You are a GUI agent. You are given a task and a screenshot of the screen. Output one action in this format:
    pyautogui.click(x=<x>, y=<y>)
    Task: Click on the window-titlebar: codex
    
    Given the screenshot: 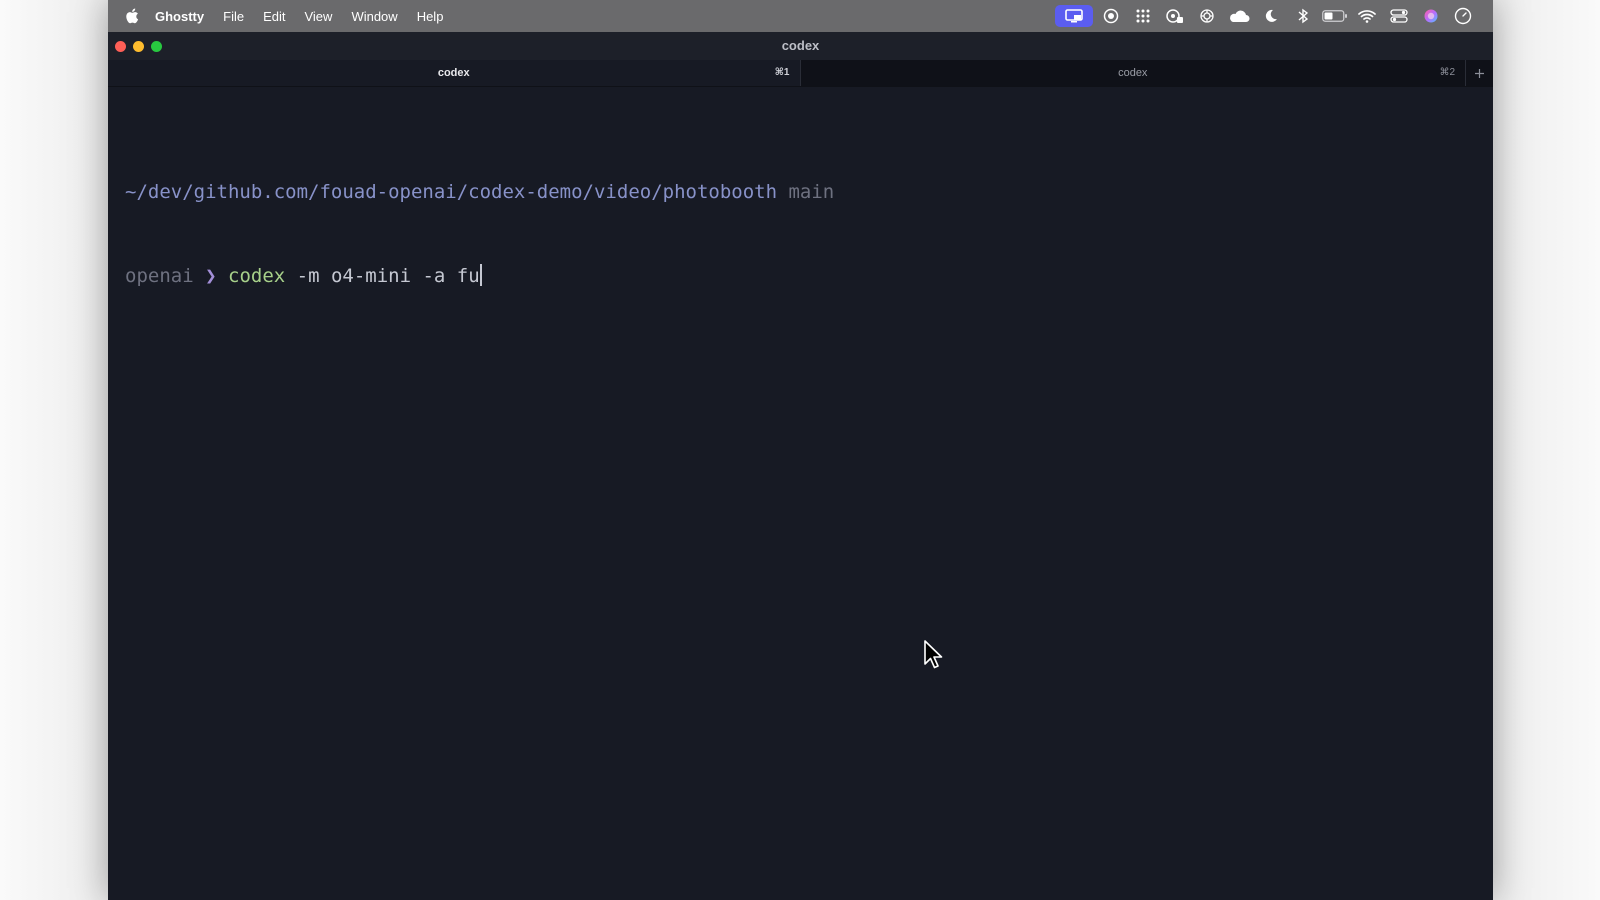 What is the action you would take?
    pyautogui.click(x=800, y=46)
    